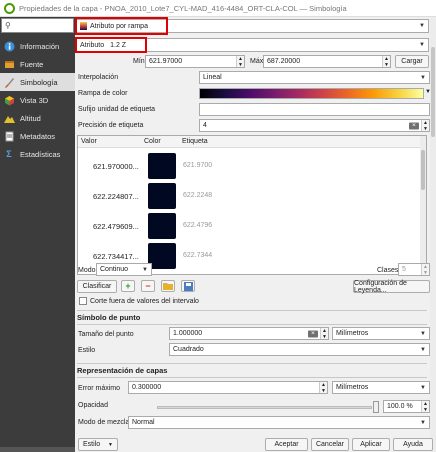 This screenshot has height=452, width=436. I want to click on opacity-slider-handle, so click(376, 407).